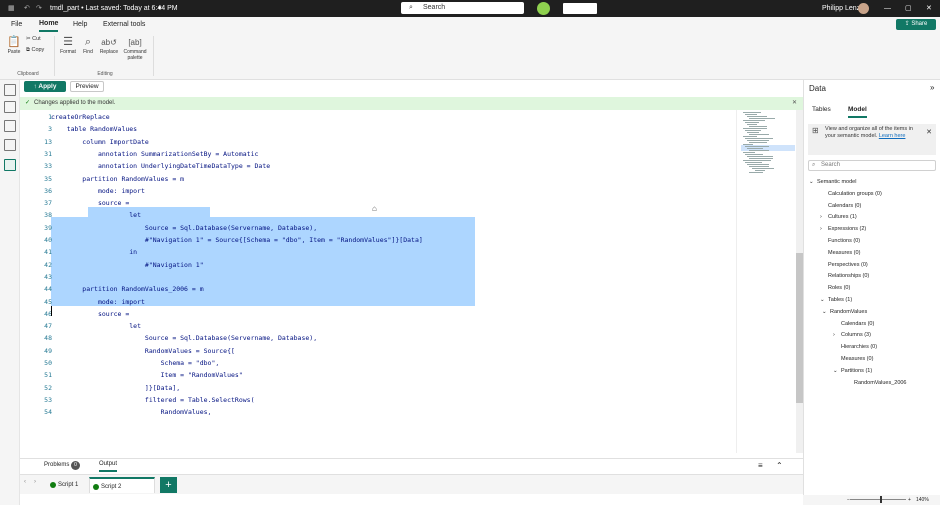 This screenshot has height=505, width=940. Describe the element at coordinates (462, 8) in the screenshot. I see `search-input: ⌕ Search` at that location.